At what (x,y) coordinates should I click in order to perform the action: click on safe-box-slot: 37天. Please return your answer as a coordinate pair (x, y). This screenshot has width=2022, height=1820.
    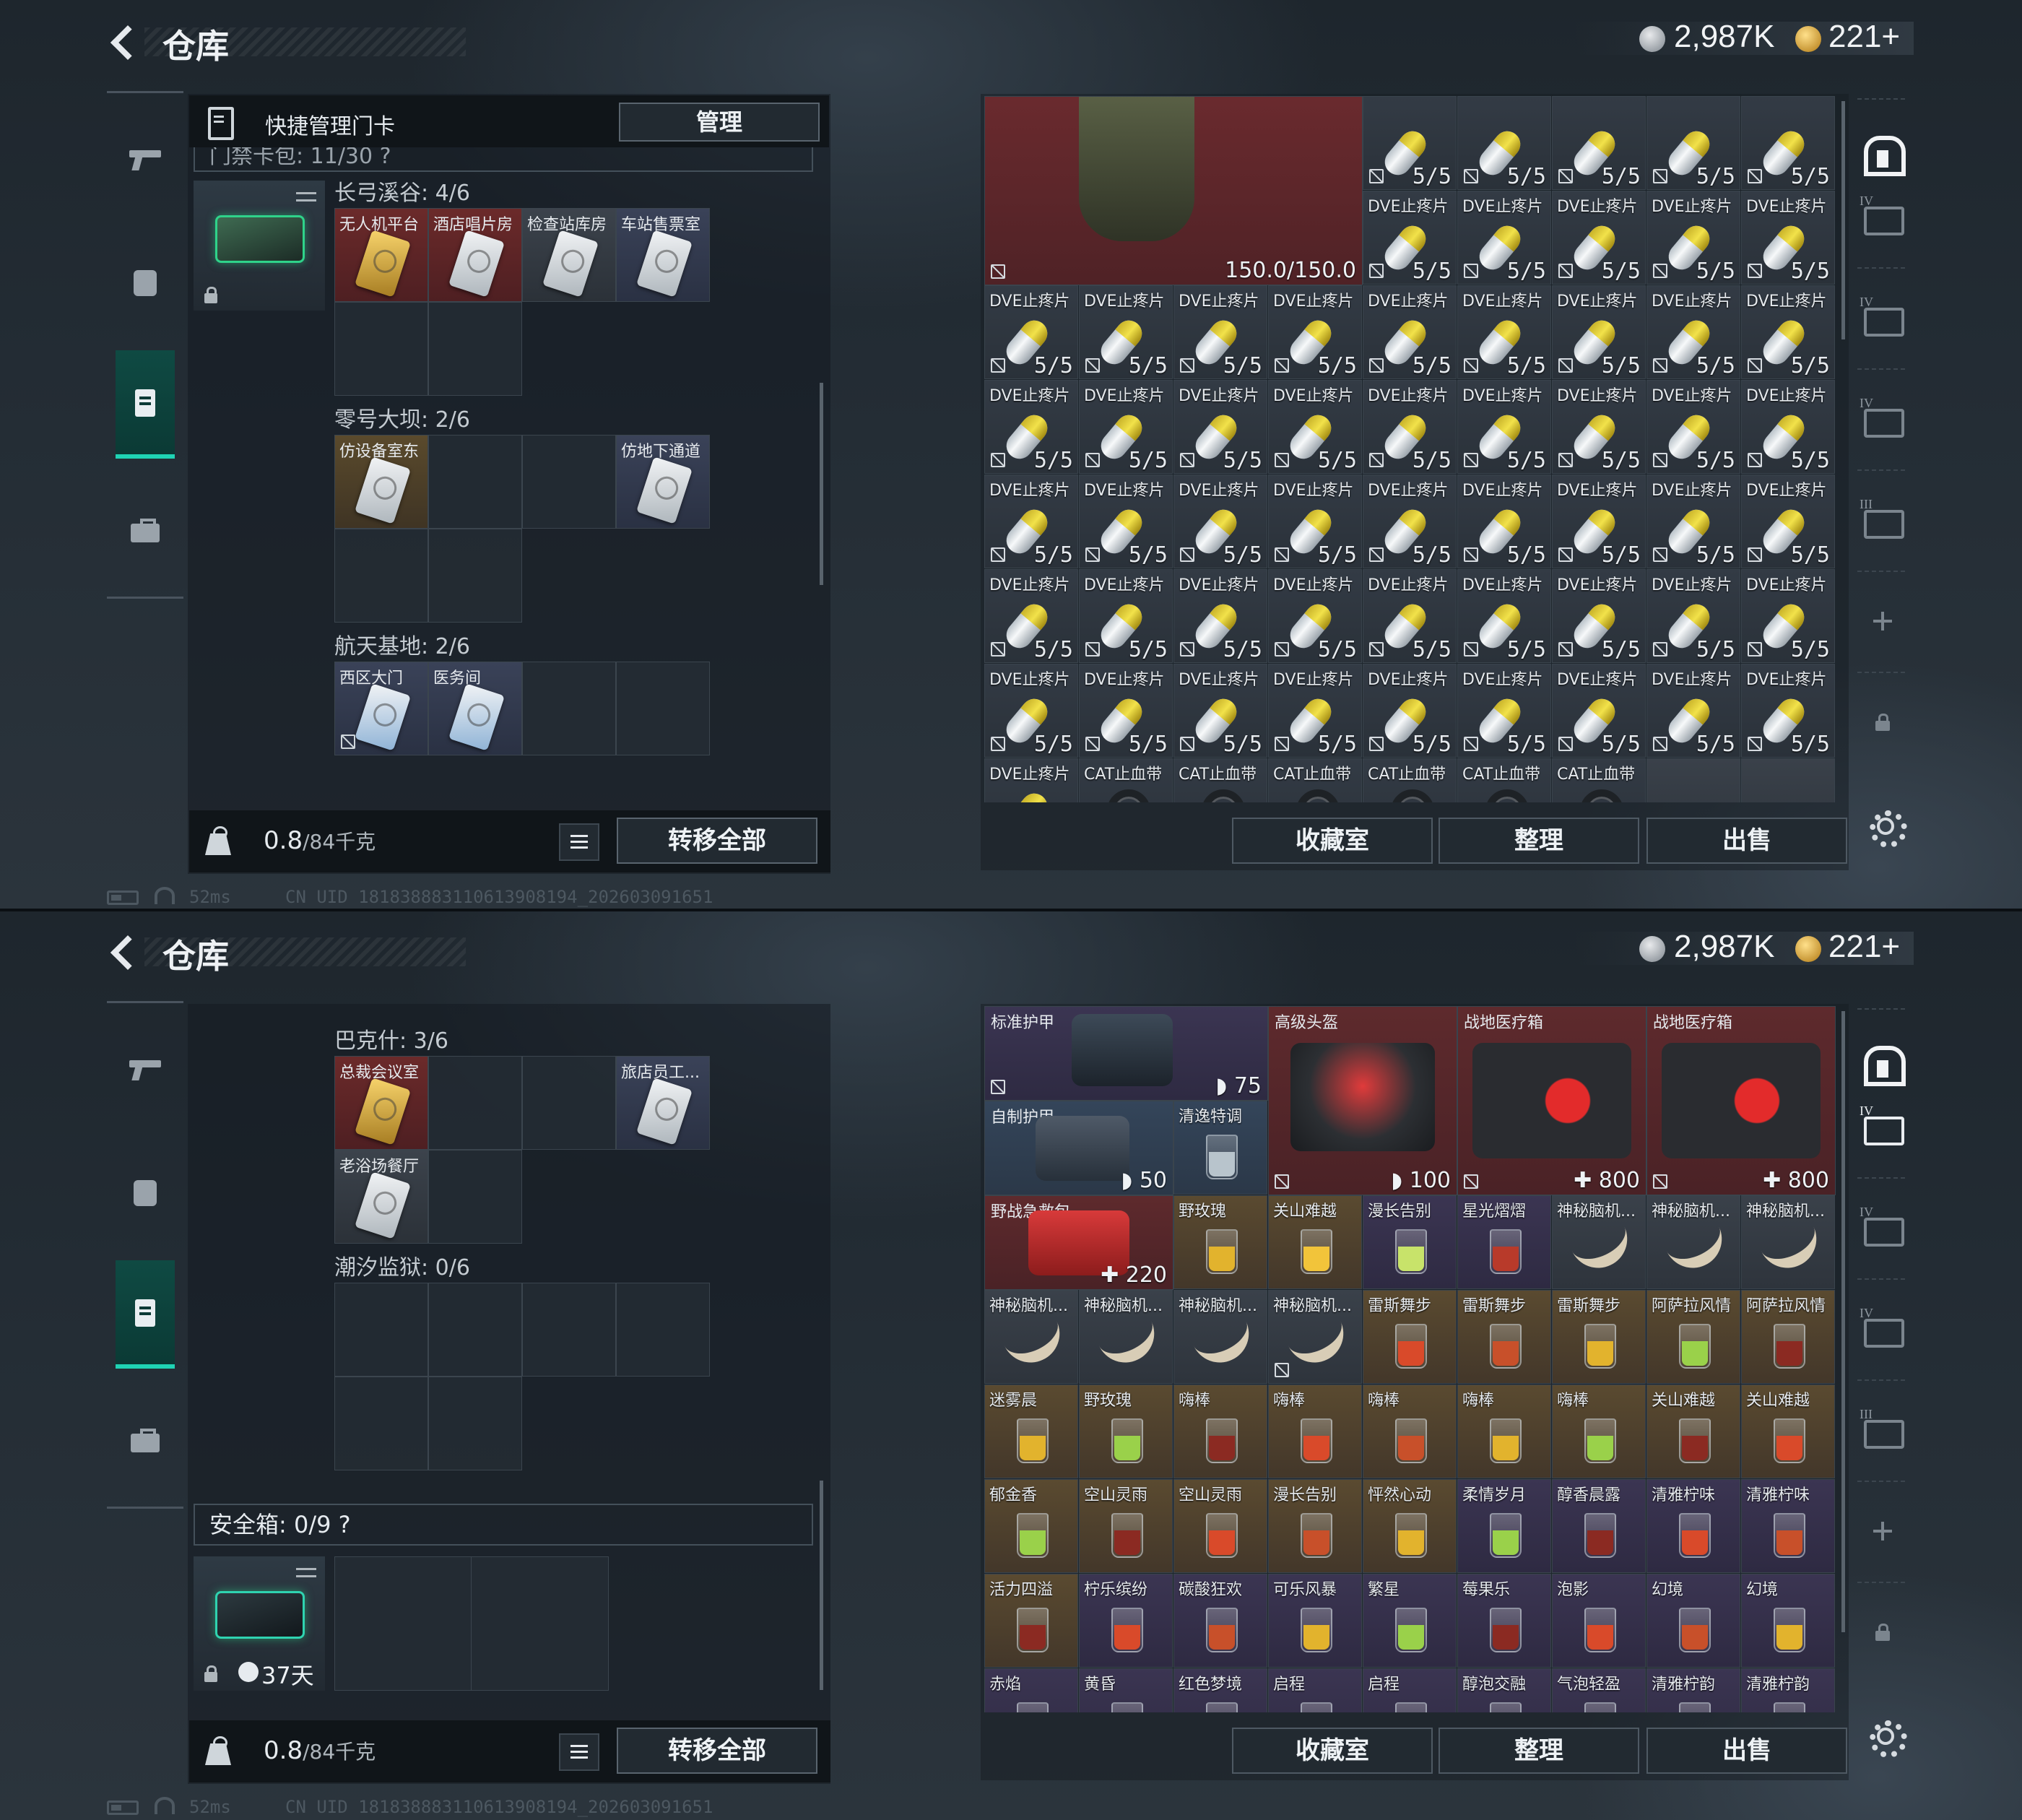
    Looking at the image, I should click on (259, 1623).